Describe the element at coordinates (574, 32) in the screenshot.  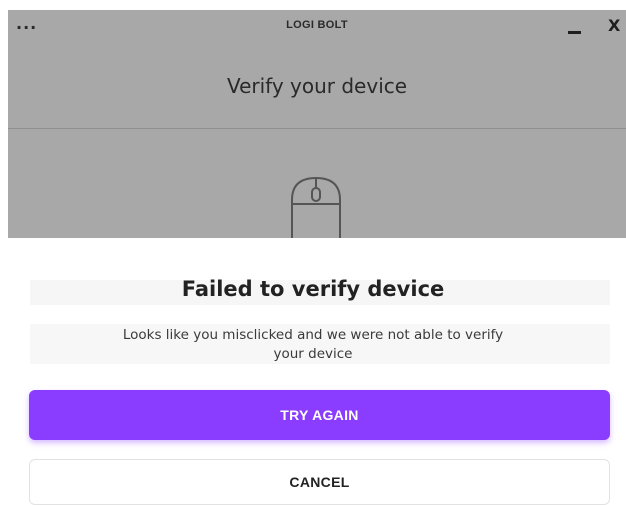
I see `minimize-icon` at that location.